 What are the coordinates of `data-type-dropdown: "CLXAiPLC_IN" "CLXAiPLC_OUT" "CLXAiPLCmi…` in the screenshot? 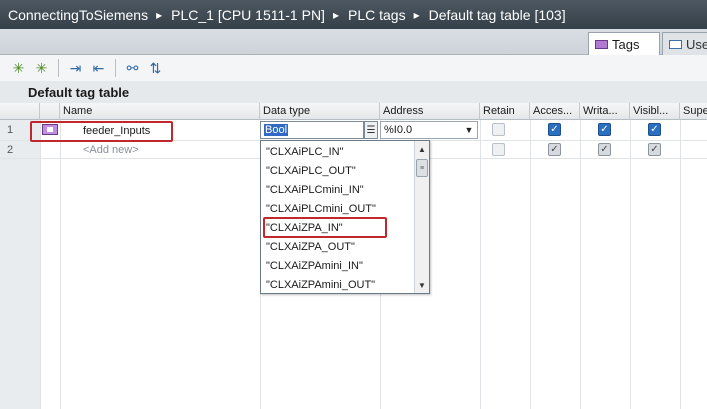 It's located at (345, 217).